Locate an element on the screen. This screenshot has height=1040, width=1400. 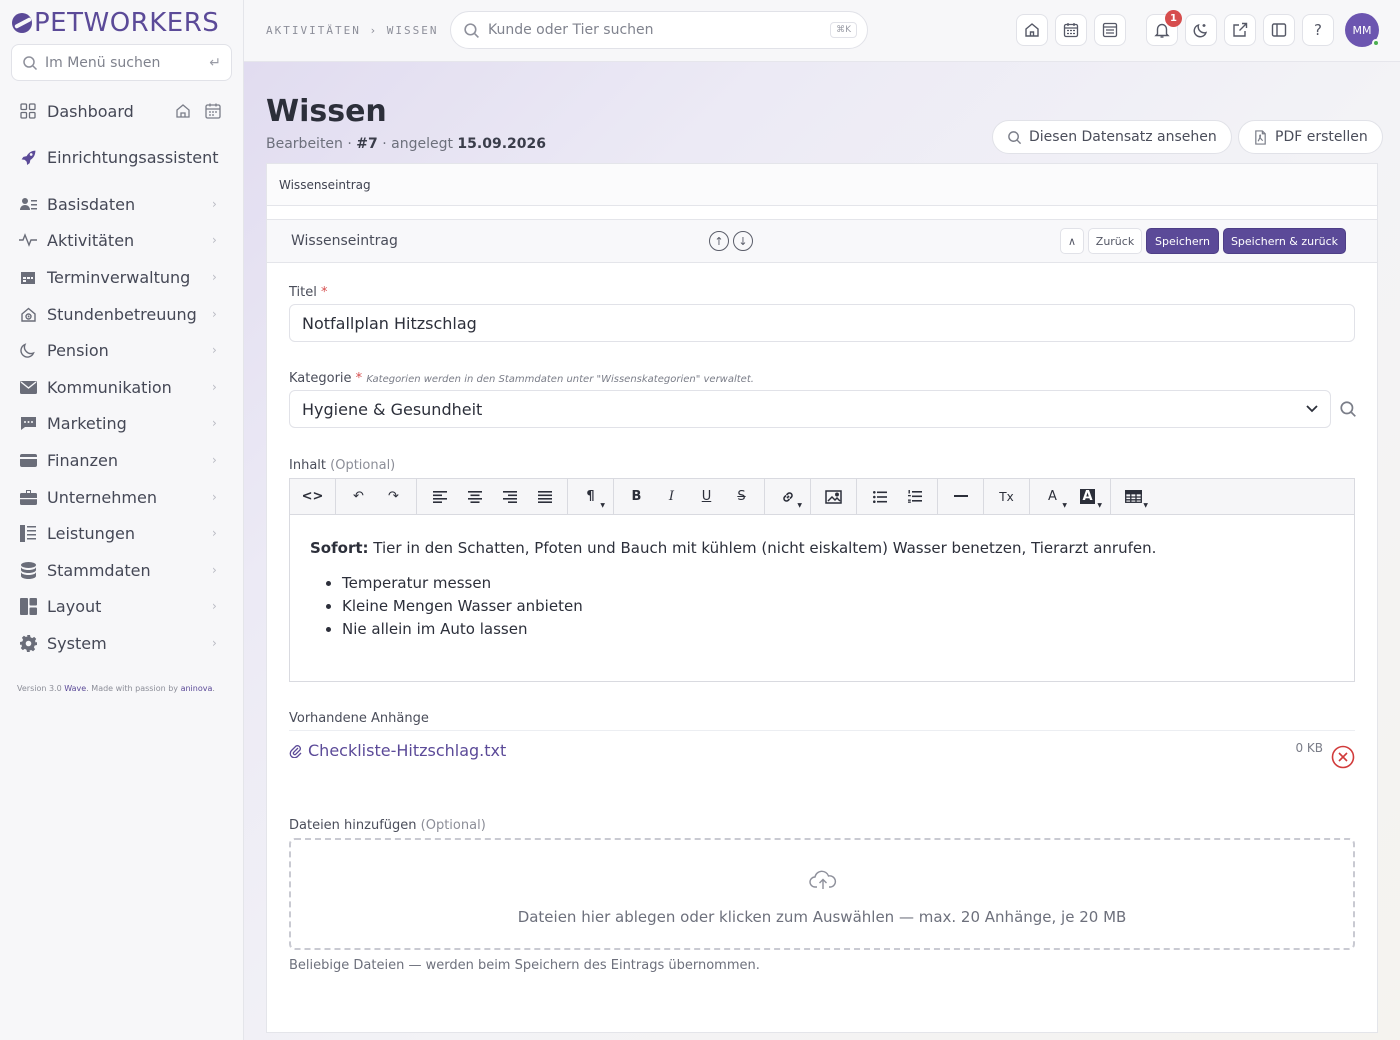
category-lookup-icon is located at coordinates (1348, 409).